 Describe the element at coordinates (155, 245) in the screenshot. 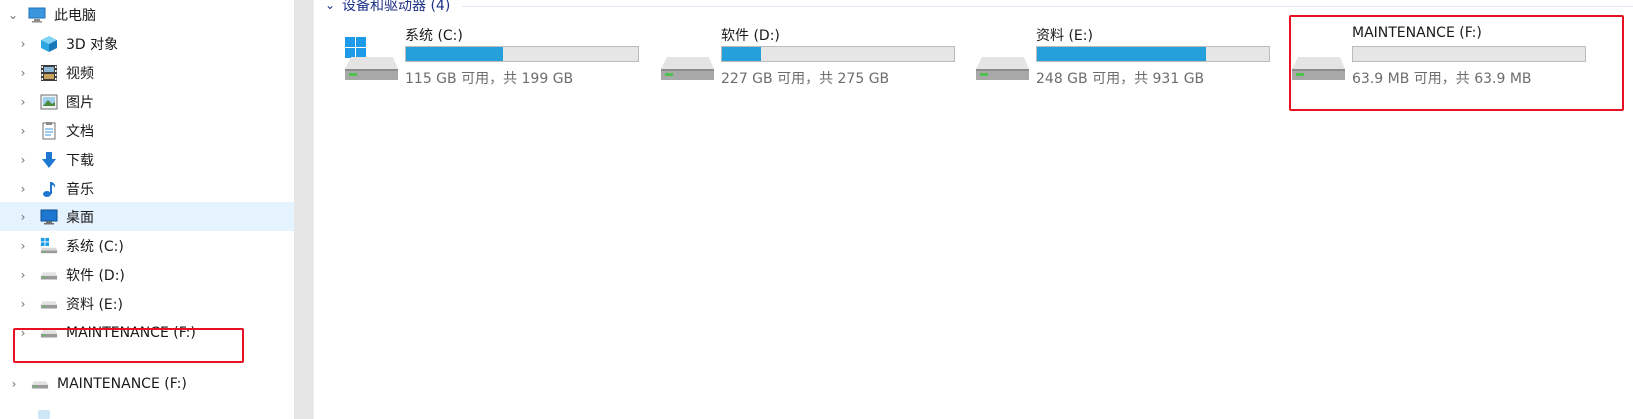

I see `sidebar-item-drive-c: › 系统 (C:)` at that location.